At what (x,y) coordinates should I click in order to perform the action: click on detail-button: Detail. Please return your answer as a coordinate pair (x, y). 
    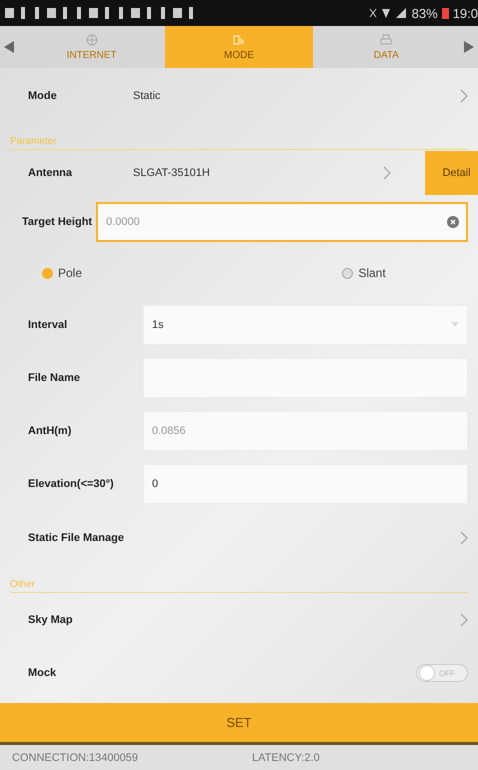
    Looking at the image, I should click on (451, 173).